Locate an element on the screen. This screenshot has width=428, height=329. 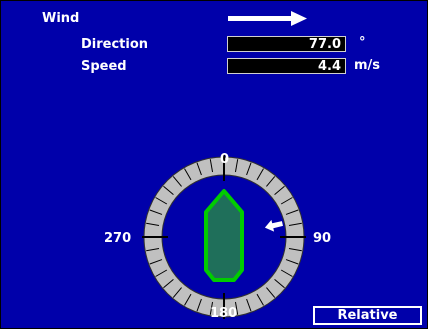
dial-label-270: 270 is located at coordinates (118, 238).